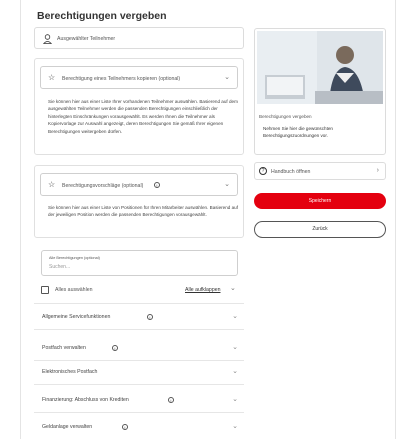 Image resolution: width=406 pixels, height=439 pixels. What do you see at coordinates (139, 348) in the screenshot?
I see `category-row: Postfach verwalten i ⌄` at bounding box center [139, 348].